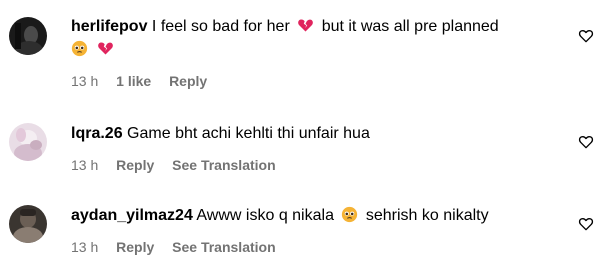 This screenshot has width=601, height=275. Describe the element at coordinates (316, 50) in the screenshot. I see `comment-emoji-line` at that location.